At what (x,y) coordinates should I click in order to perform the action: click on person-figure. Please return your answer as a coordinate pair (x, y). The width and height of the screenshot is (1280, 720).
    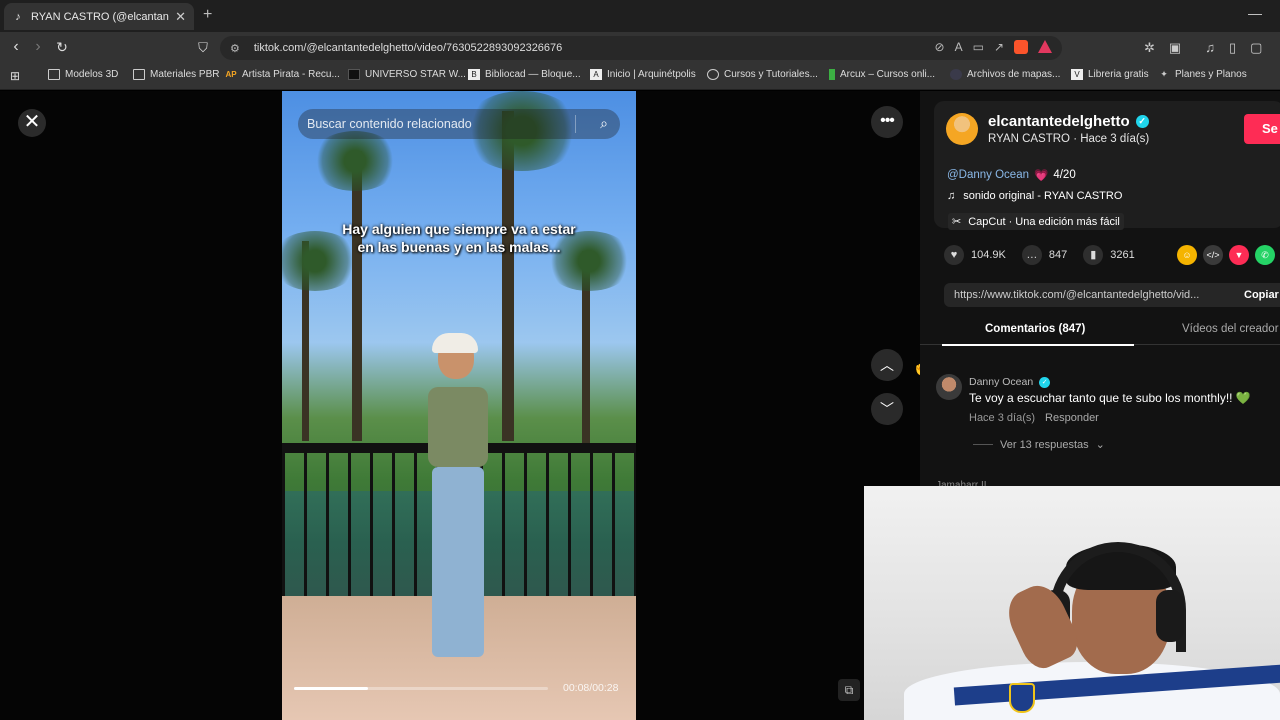
    Looking at the image, I should click on (458, 500).